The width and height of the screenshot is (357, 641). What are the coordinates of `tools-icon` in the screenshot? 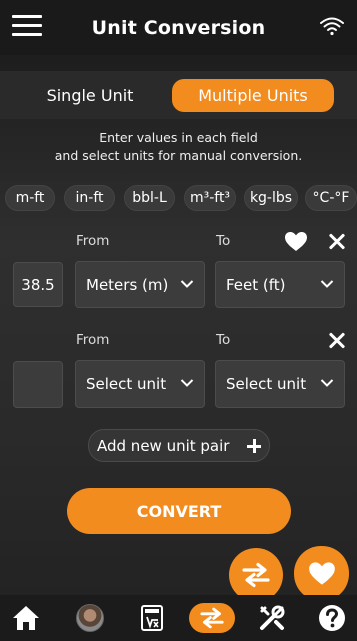 It's located at (272, 617).